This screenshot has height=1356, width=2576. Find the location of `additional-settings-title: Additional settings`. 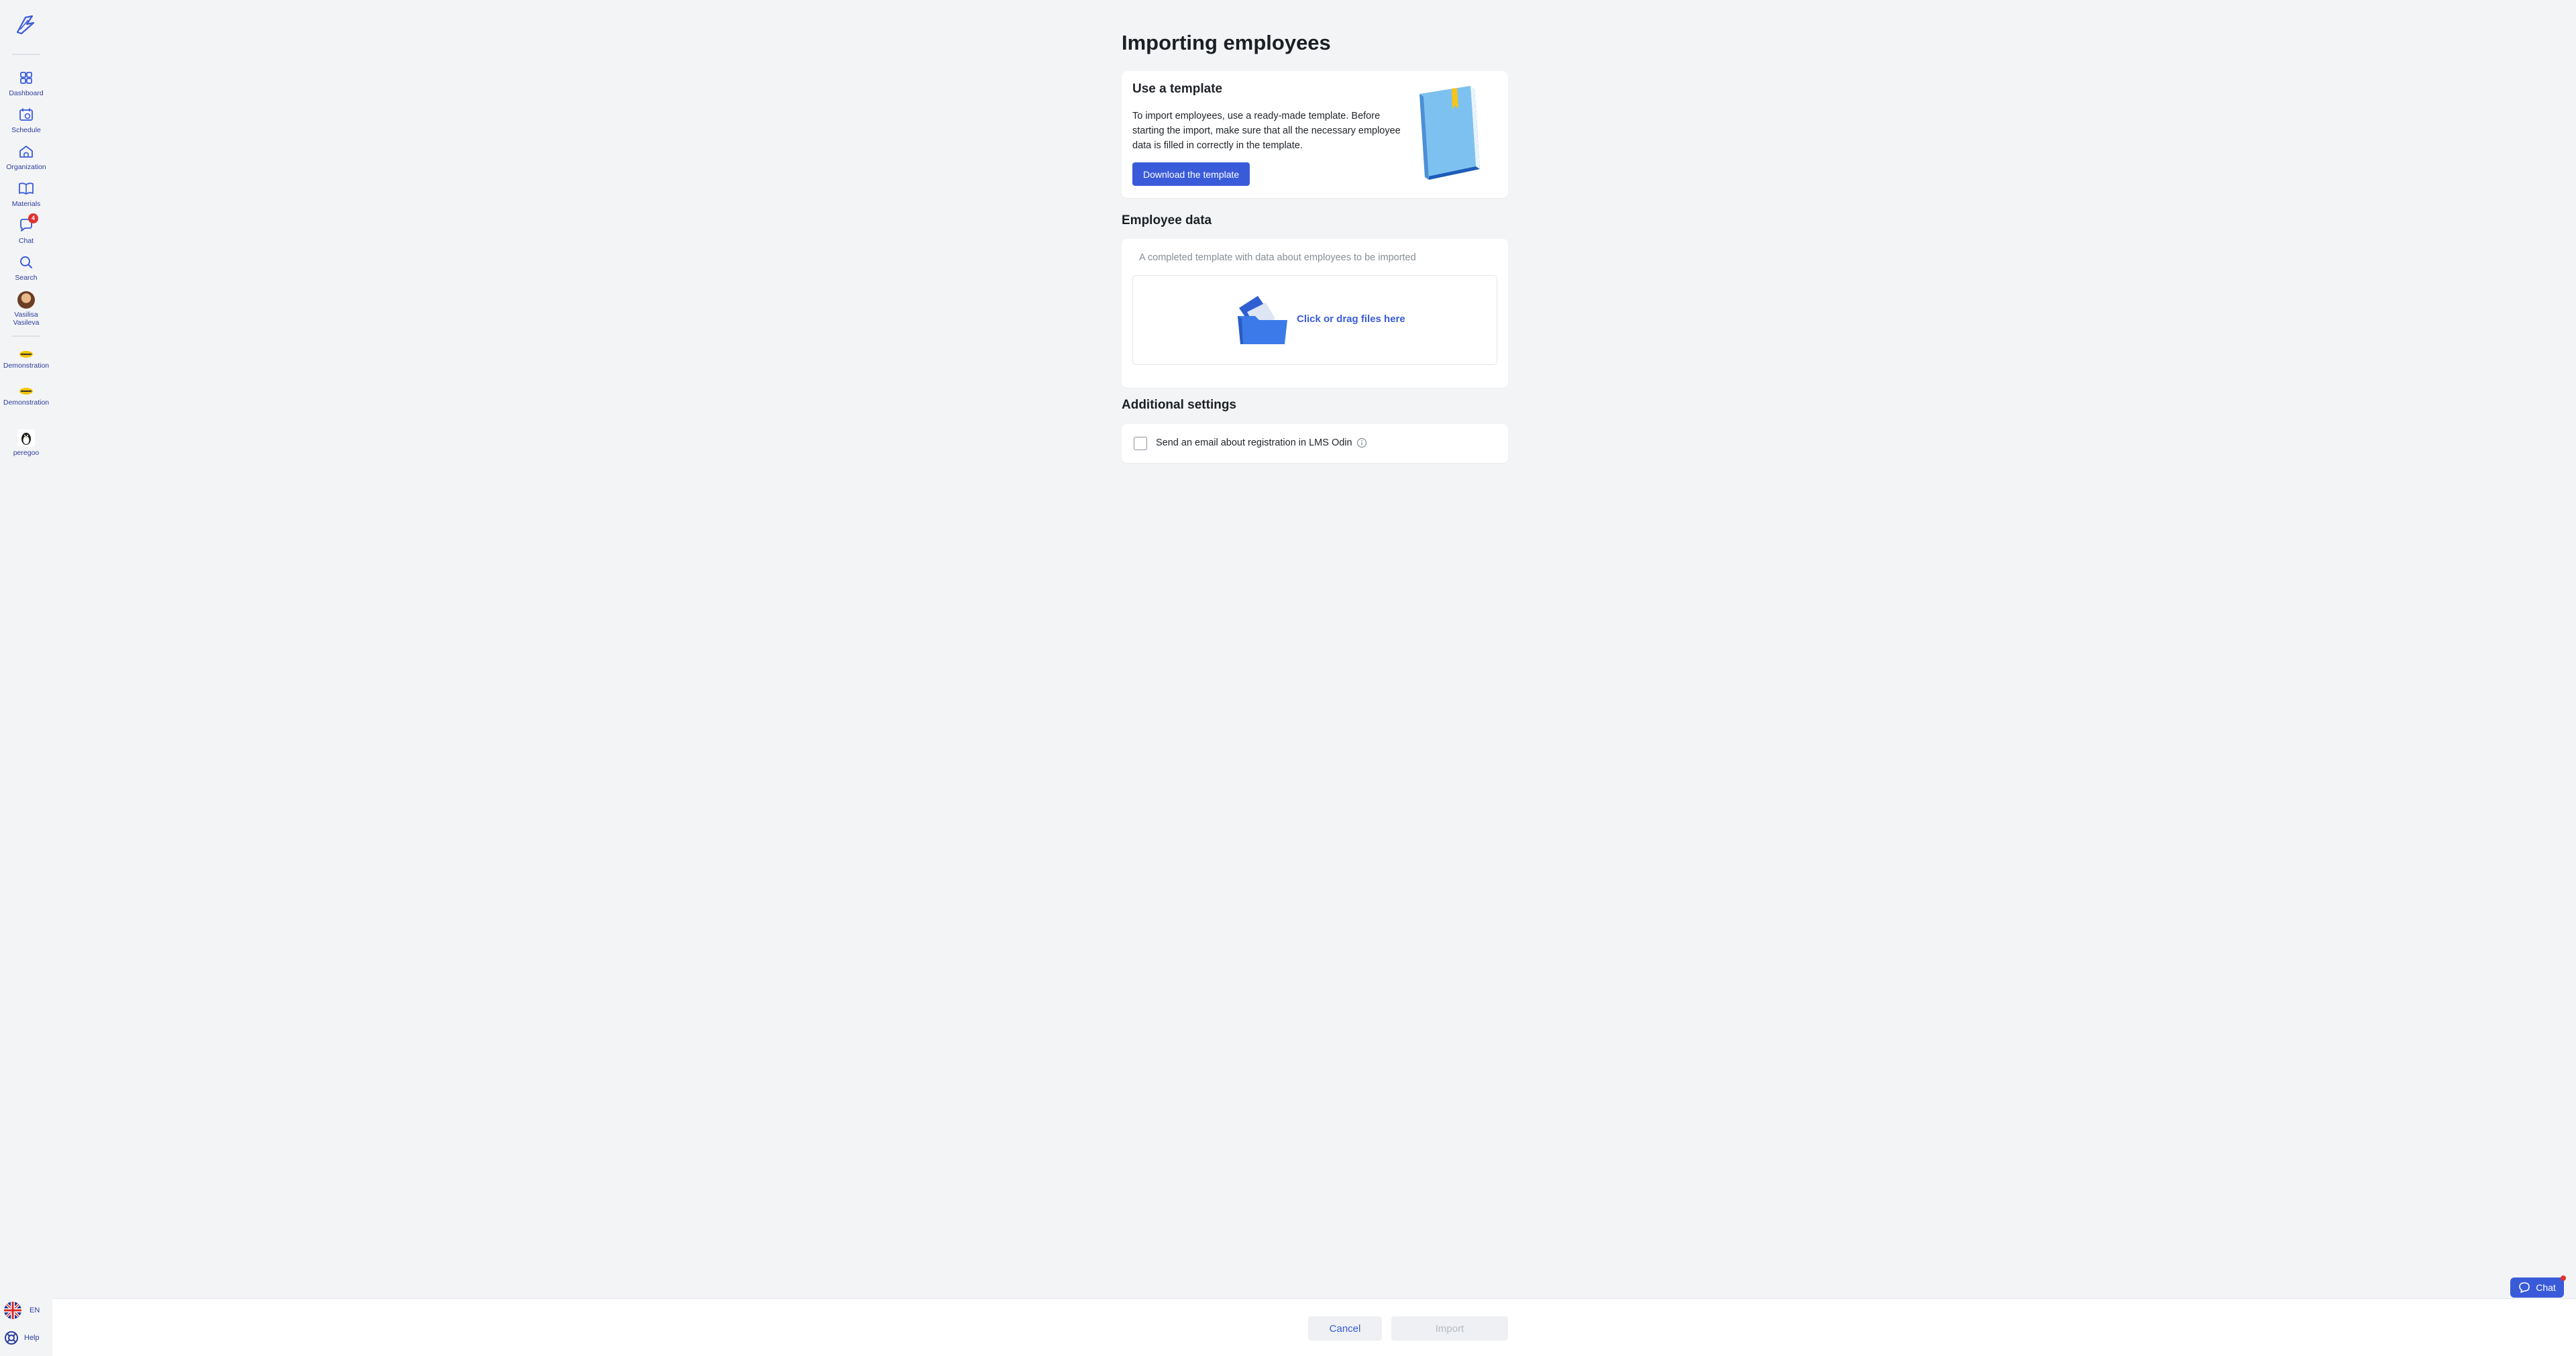

additional-settings-title: Additional settings is located at coordinates (1179, 405).